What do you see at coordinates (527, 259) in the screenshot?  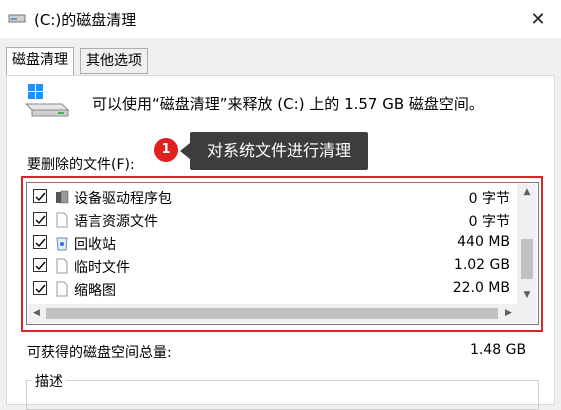 I see `vertical-scroll-thumb` at bounding box center [527, 259].